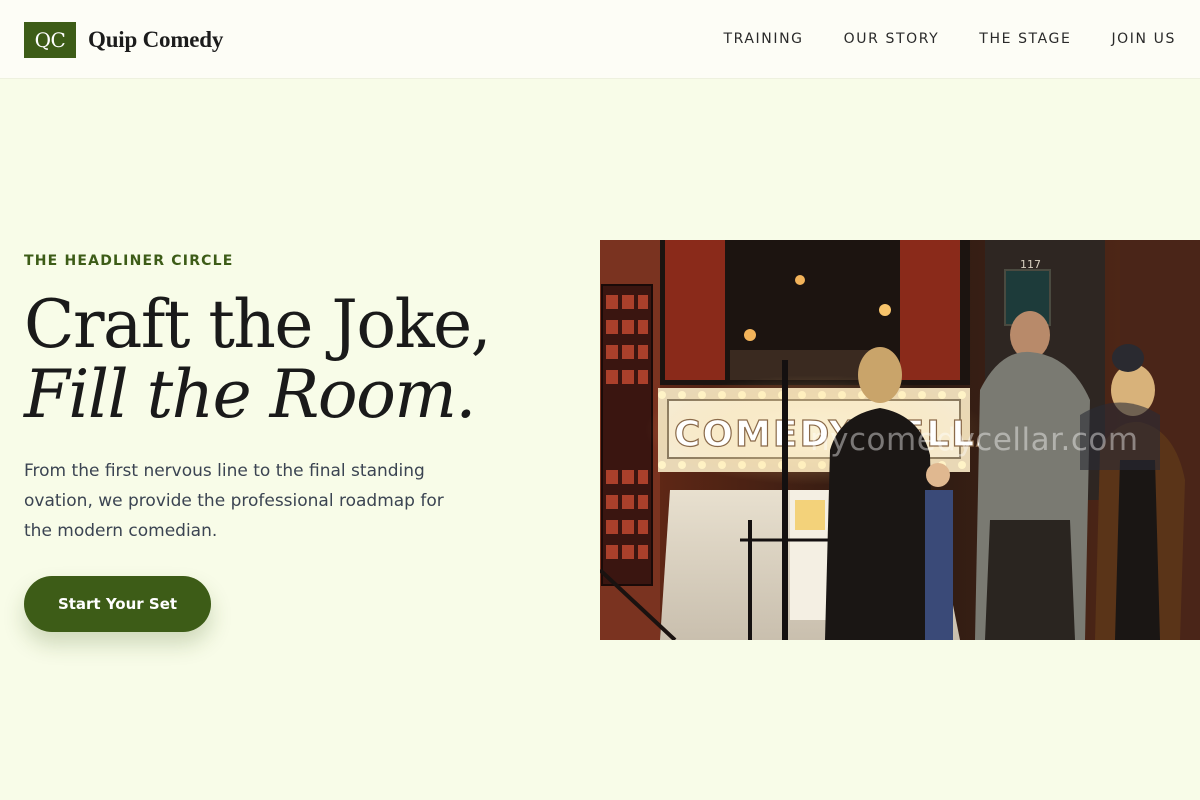  Describe the element at coordinates (50, 40) in the screenshot. I see `brand-logo: QC` at that location.